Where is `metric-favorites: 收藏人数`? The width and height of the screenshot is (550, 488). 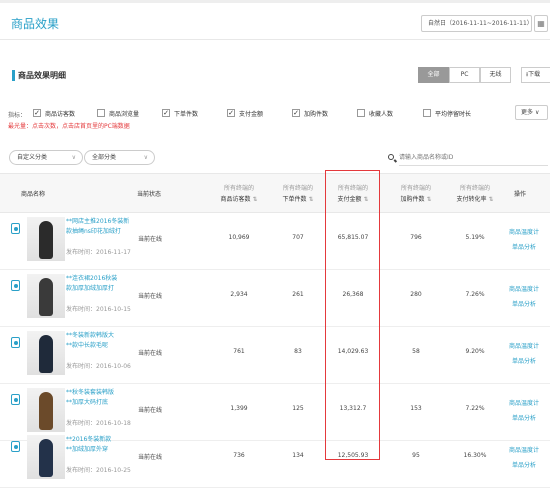 metric-favorites: 收藏人数 is located at coordinates (375, 113).